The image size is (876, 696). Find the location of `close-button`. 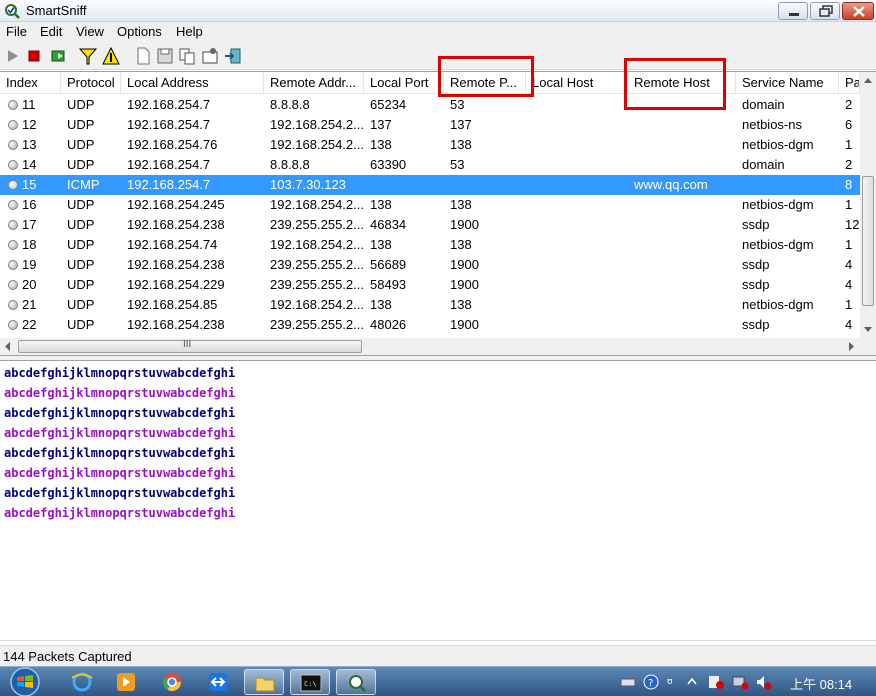

close-button is located at coordinates (858, 11).